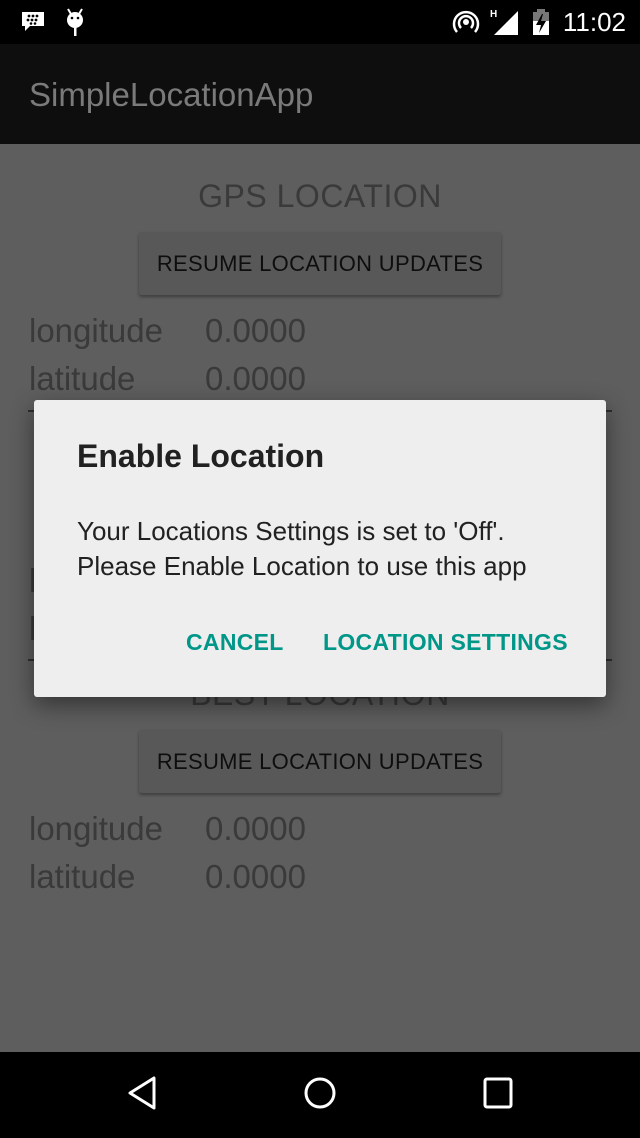 Image resolution: width=640 pixels, height=1138 pixels. What do you see at coordinates (255, 876) in the screenshot?
I see `best-latitude-value: 0.0000` at bounding box center [255, 876].